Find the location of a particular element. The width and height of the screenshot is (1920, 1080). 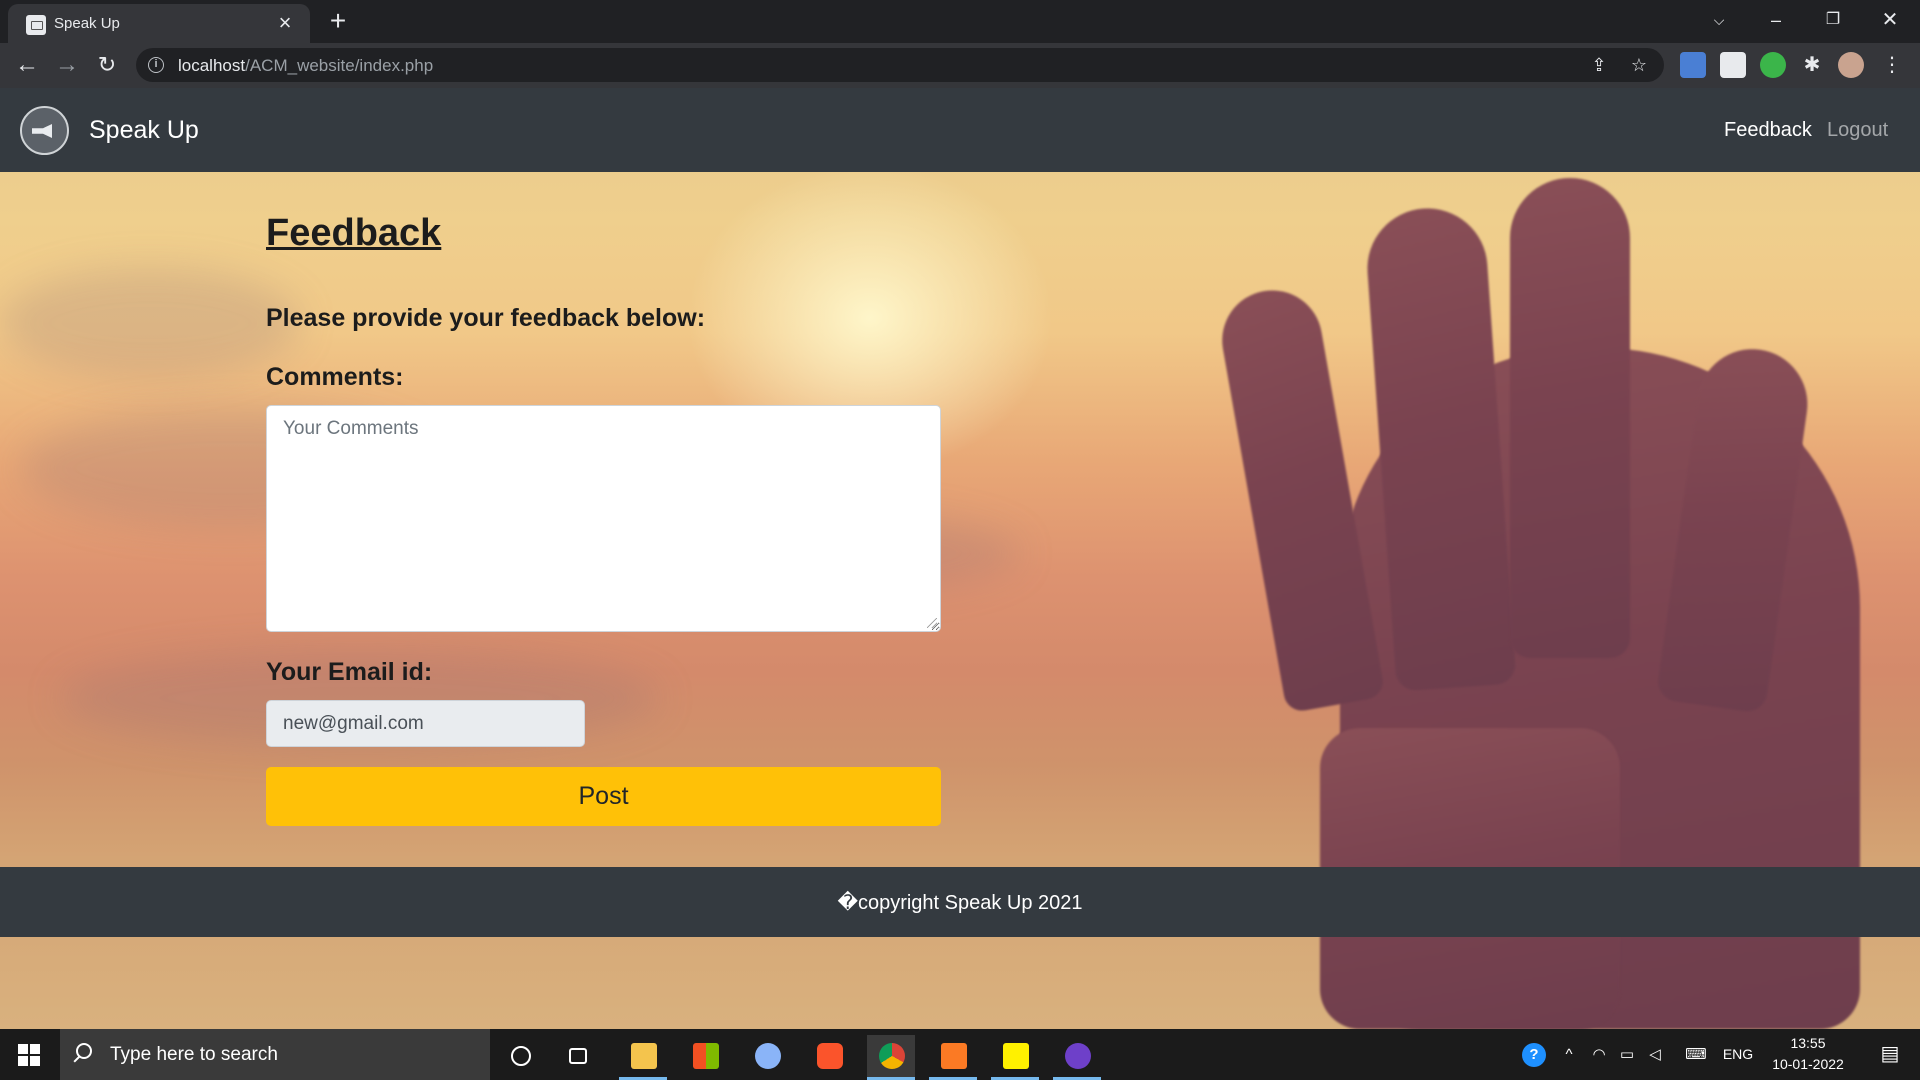

back-icon: ← is located at coordinates (27, 65).